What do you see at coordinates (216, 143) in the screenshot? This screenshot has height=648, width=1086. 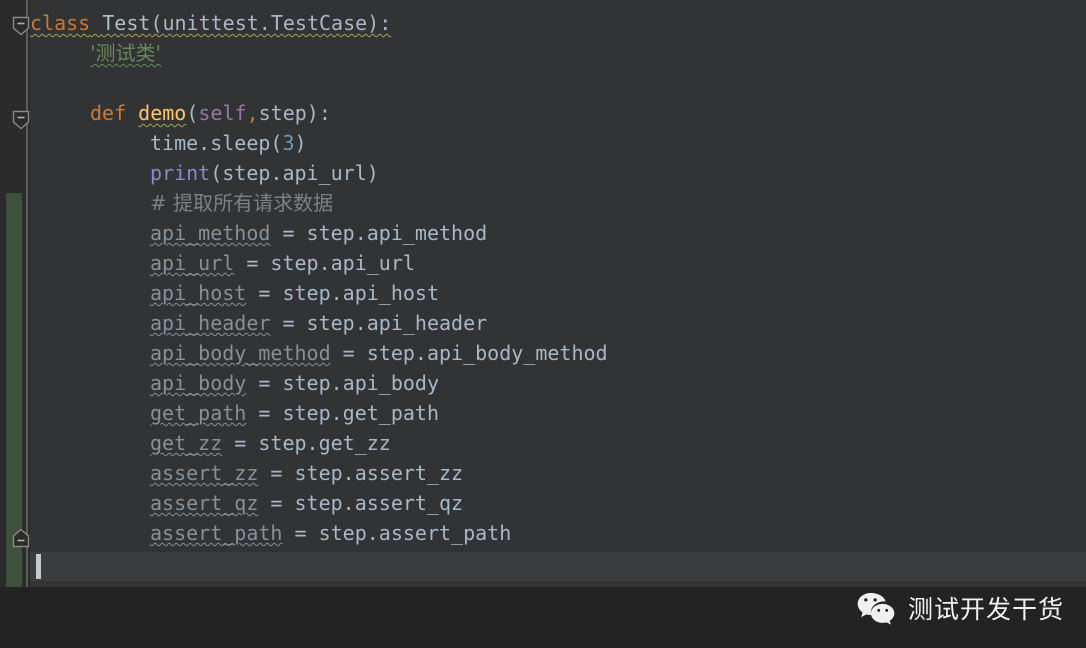 I see `code-token-plain: time.sleep(` at bounding box center [216, 143].